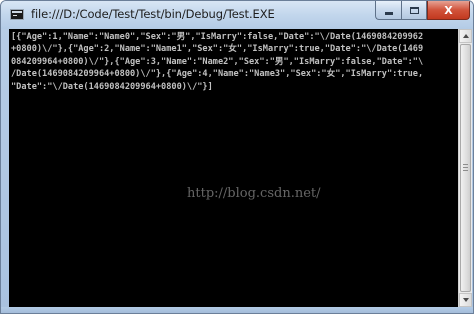 The height and width of the screenshot is (318, 474). What do you see at coordinates (17, 14) in the screenshot?
I see `console-app-icon` at bounding box center [17, 14].